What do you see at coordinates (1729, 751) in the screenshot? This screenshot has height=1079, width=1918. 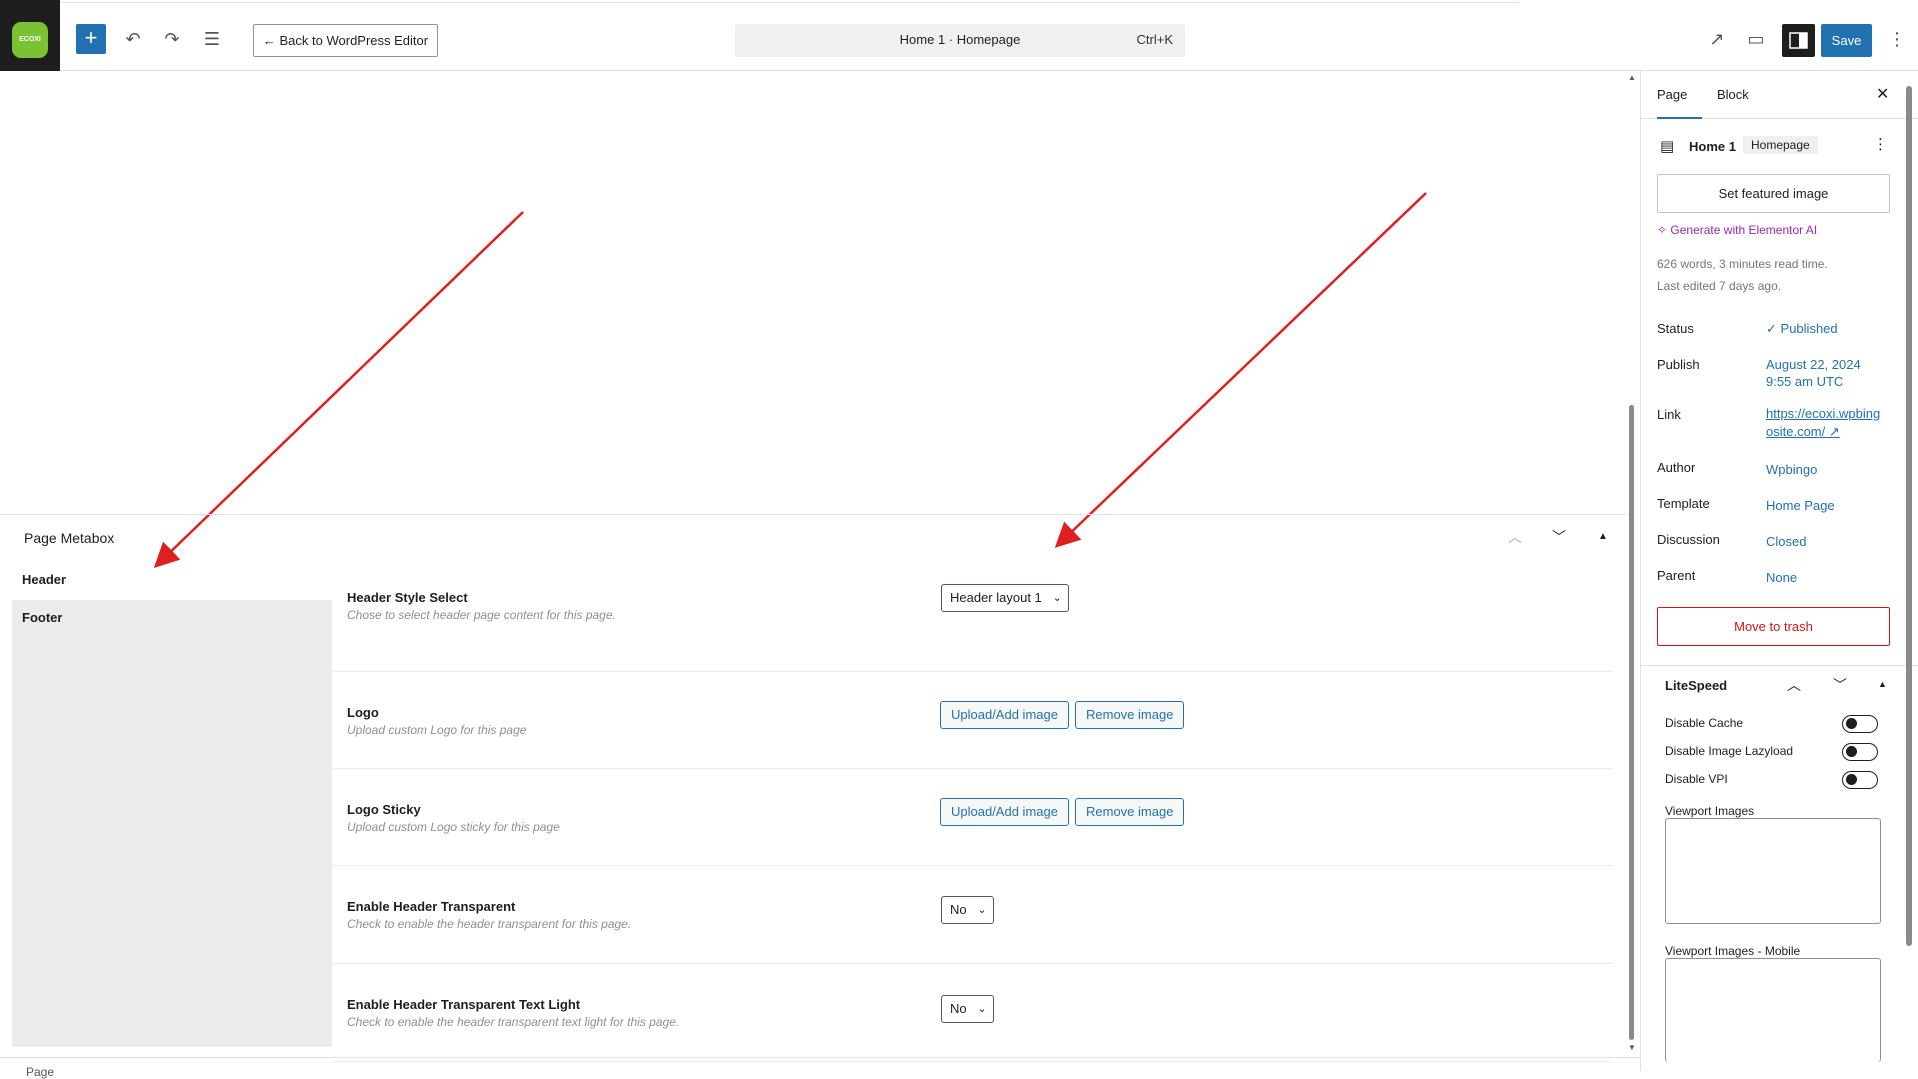 I see `disable-lazyload-label: Disable Image Lazyload` at bounding box center [1729, 751].